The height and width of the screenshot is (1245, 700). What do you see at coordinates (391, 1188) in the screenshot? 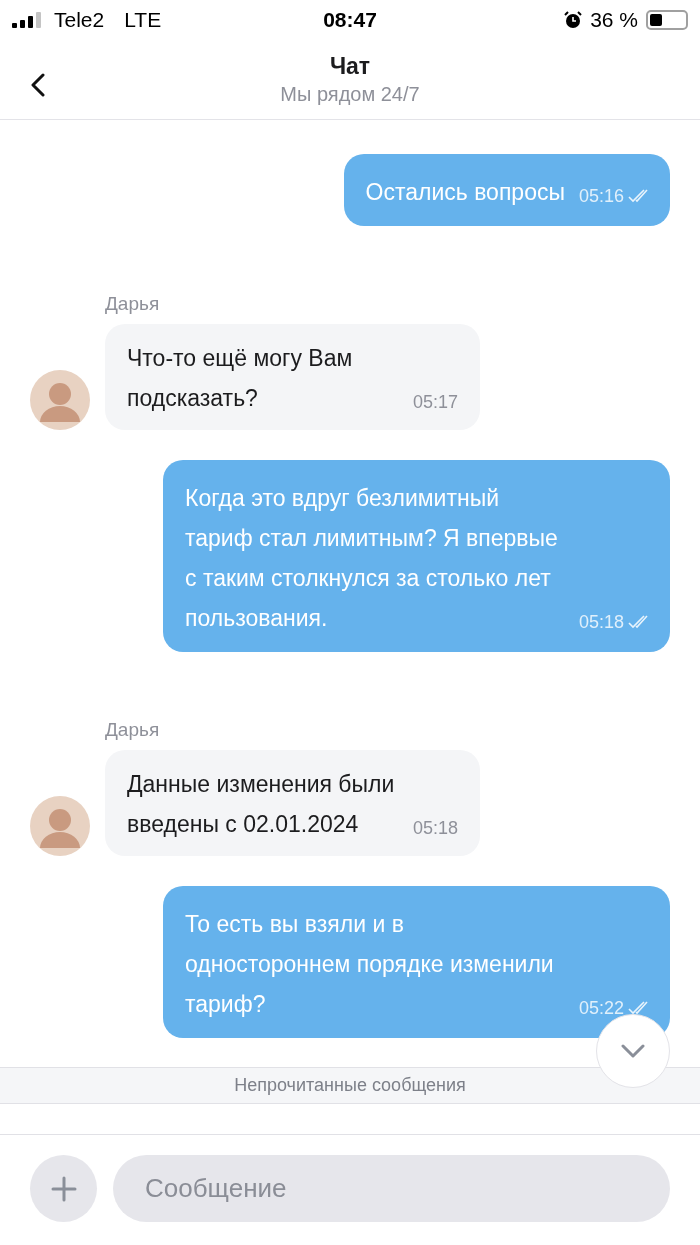
I see `message-input-field: Сообщение` at bounding box center [391, 1188].